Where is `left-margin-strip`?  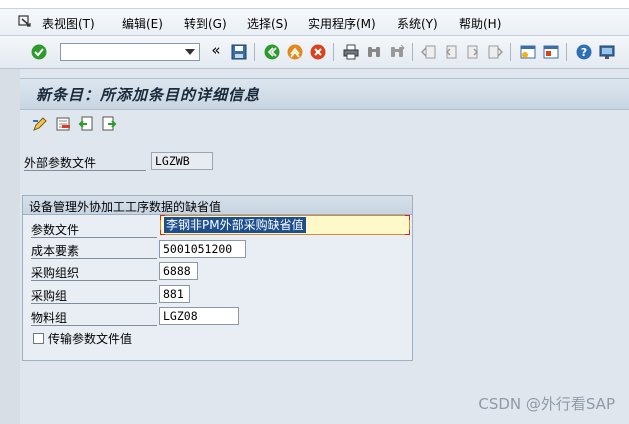
left-margin-strip is located at coordinates (10, 246).